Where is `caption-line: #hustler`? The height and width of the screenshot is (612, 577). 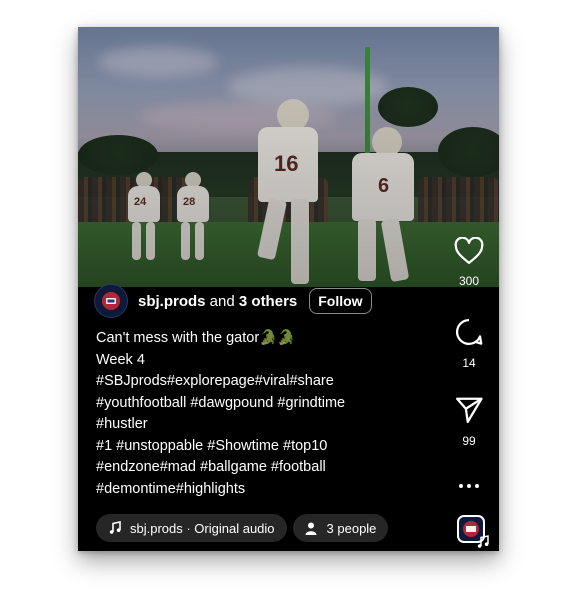
caption-line: #hustler is located at coordinates (122, 424).